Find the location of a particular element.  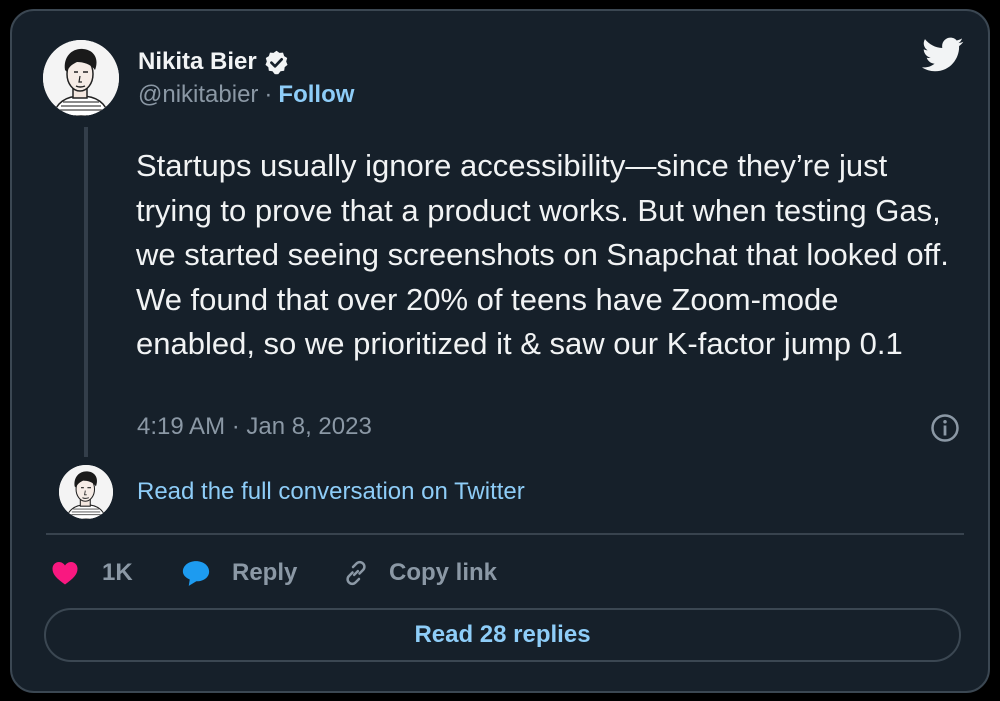

heart-icon is located at coordinates (65, 573).